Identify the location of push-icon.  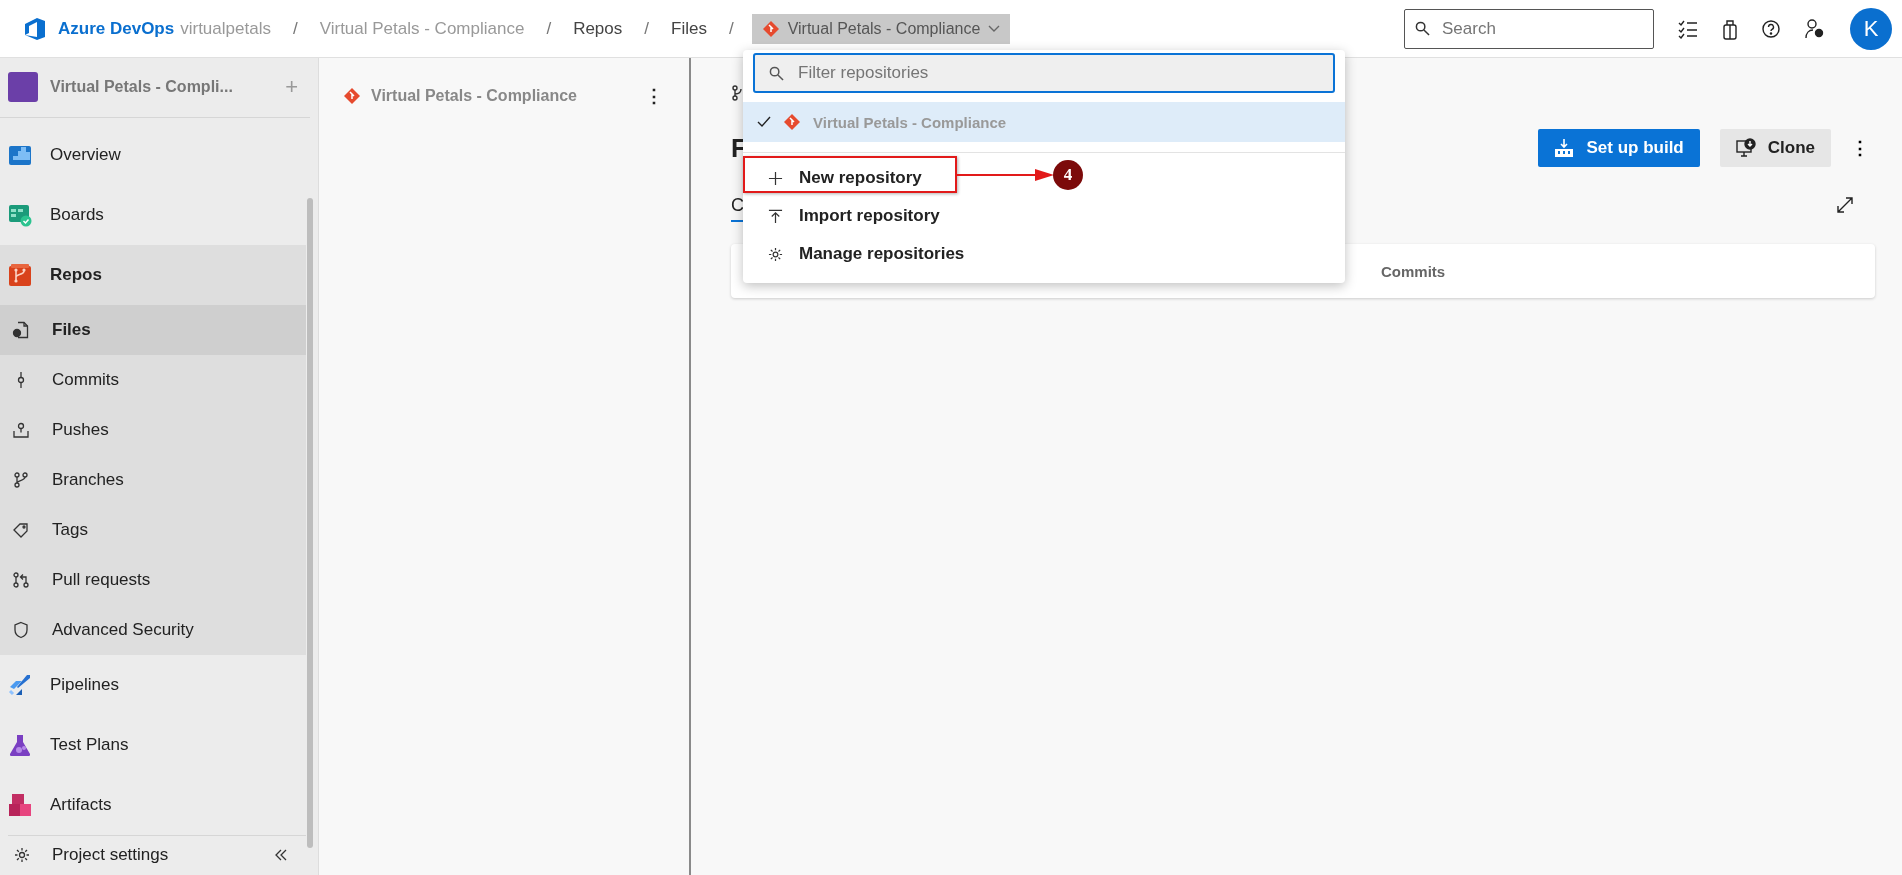
(21, 429).